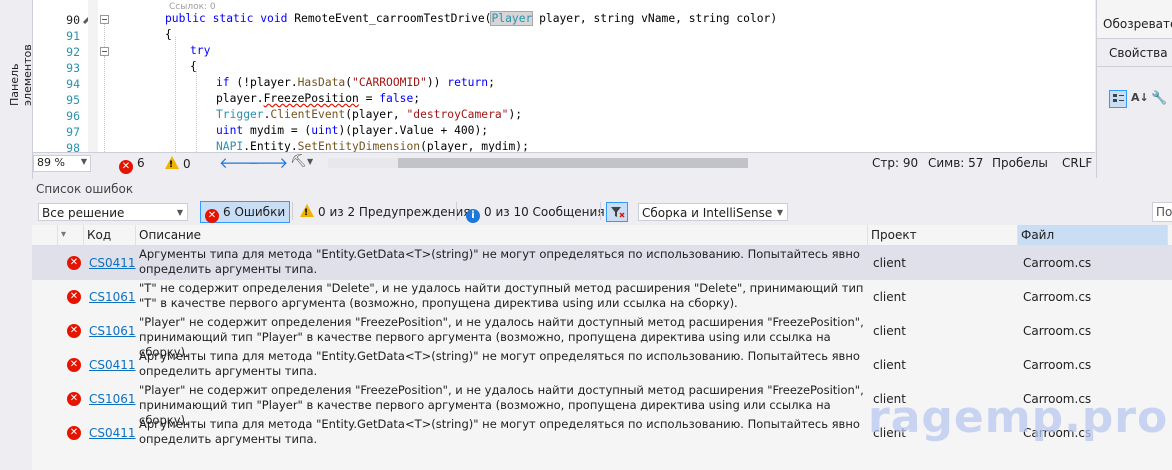  What do you see at coordinates (73, 36) in the screenshot?
I see `line-number: 91` at bounding box center [73, 36].